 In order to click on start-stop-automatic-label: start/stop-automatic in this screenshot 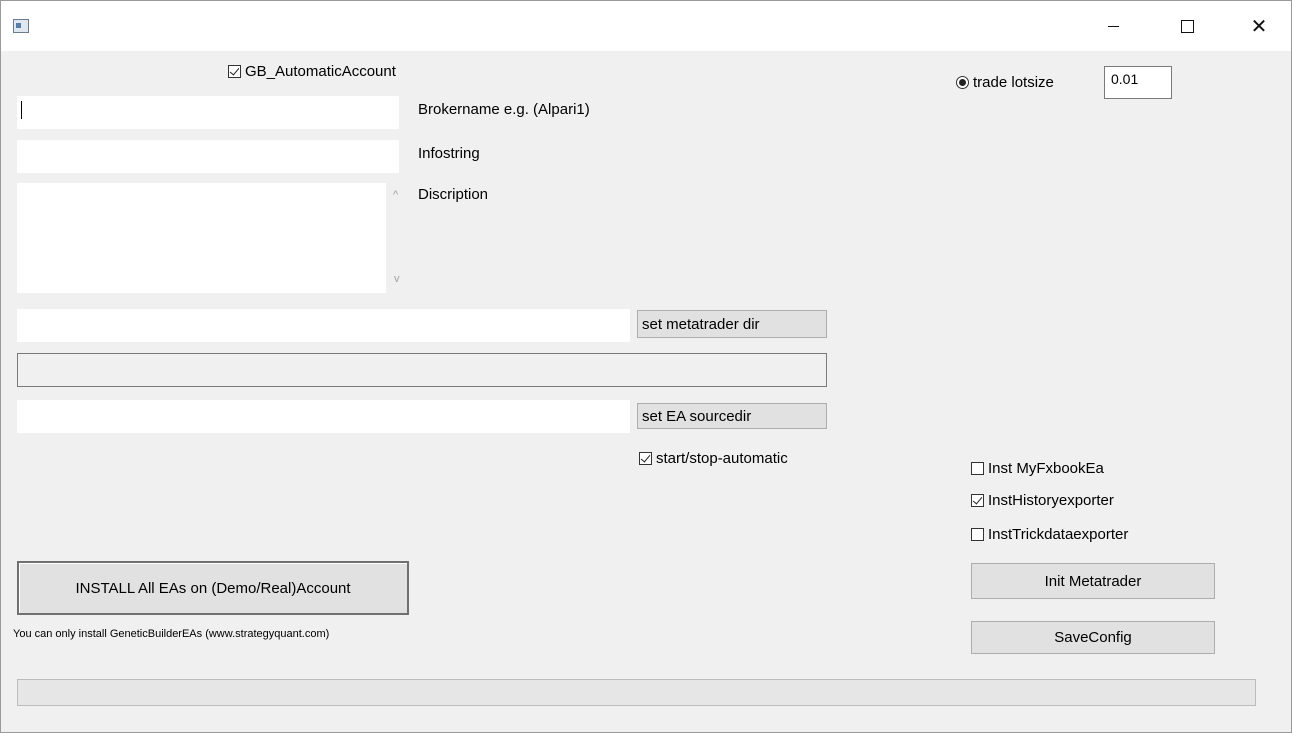, I will do `click(722, 458)`.